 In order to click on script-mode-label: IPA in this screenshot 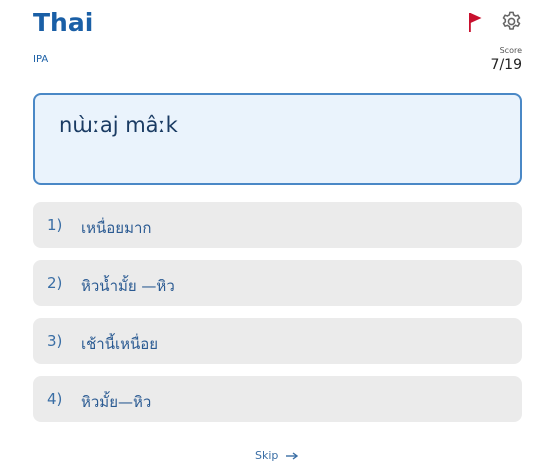, I will do `click(41, 59)`.